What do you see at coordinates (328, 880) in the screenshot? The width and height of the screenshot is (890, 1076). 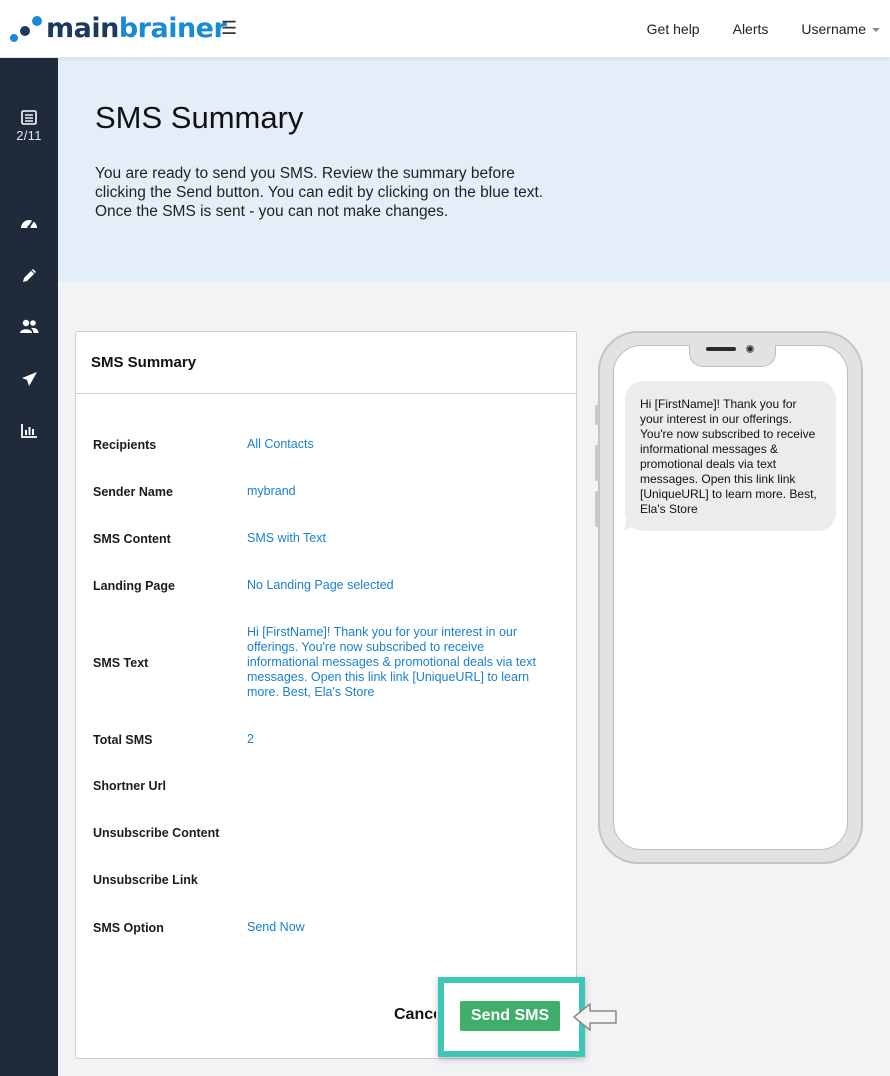 I see `summary-row-unsubscribe-link: Unsubscribe Link` at bounding box center [328, 880].